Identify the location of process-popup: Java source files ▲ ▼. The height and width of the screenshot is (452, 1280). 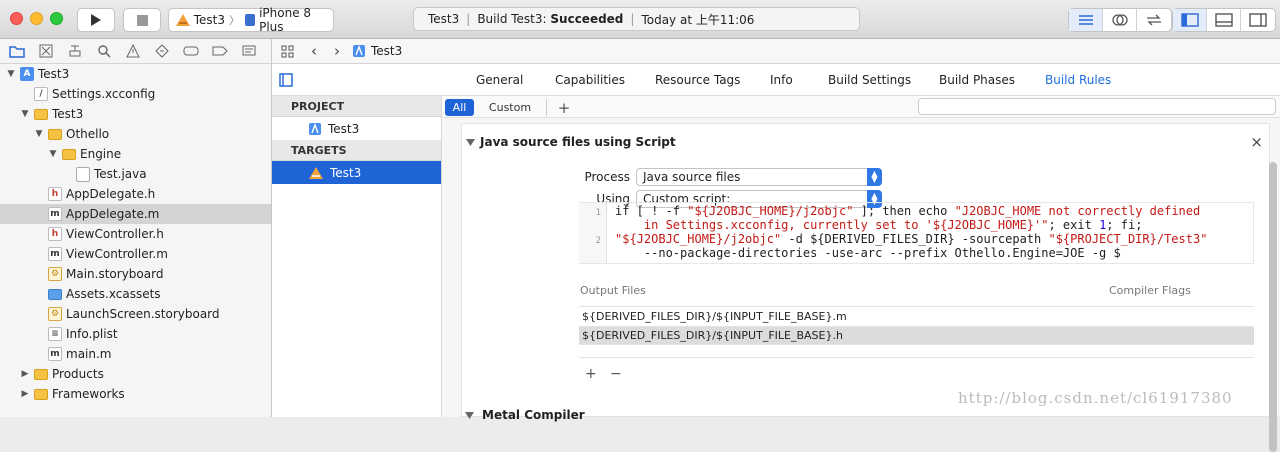
(759, 177).